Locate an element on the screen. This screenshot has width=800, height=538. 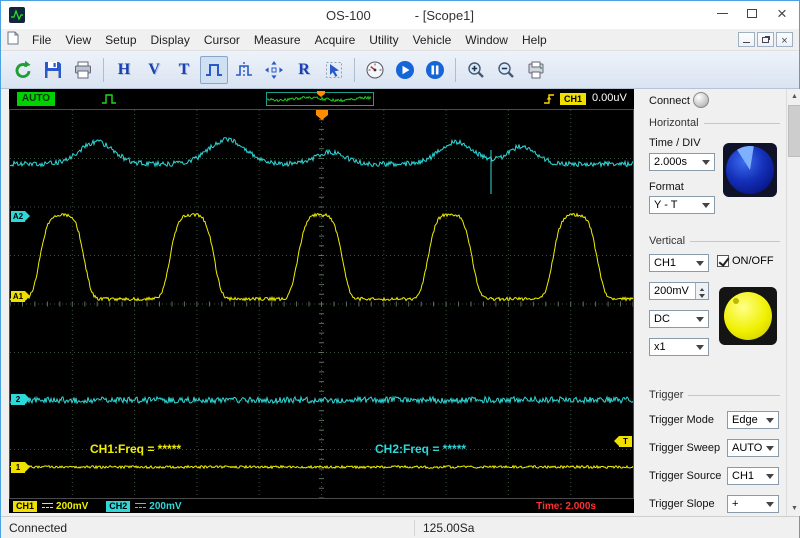
vertical-setup-button: V is located at coordinates (154, 70).